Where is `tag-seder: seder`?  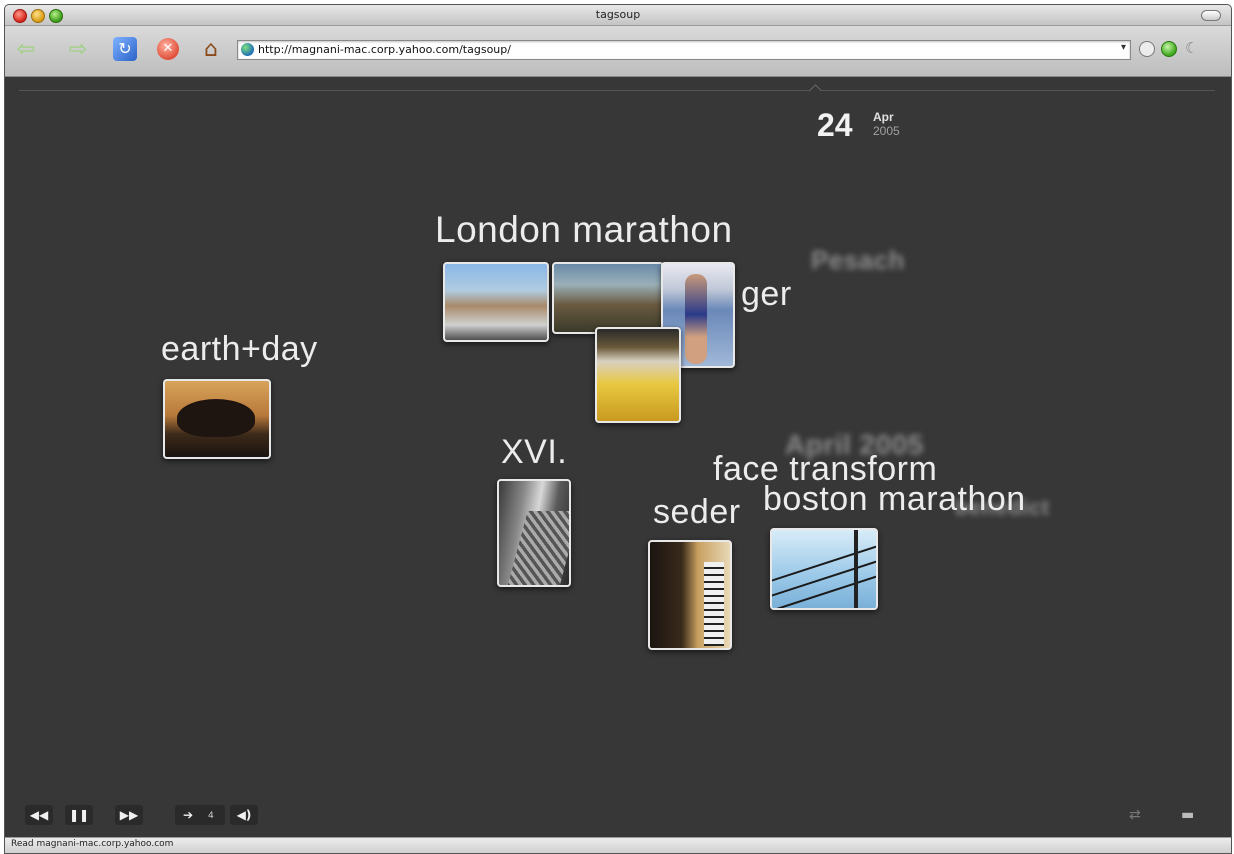
tag-seder: seder is located at coordinates (697, 512).